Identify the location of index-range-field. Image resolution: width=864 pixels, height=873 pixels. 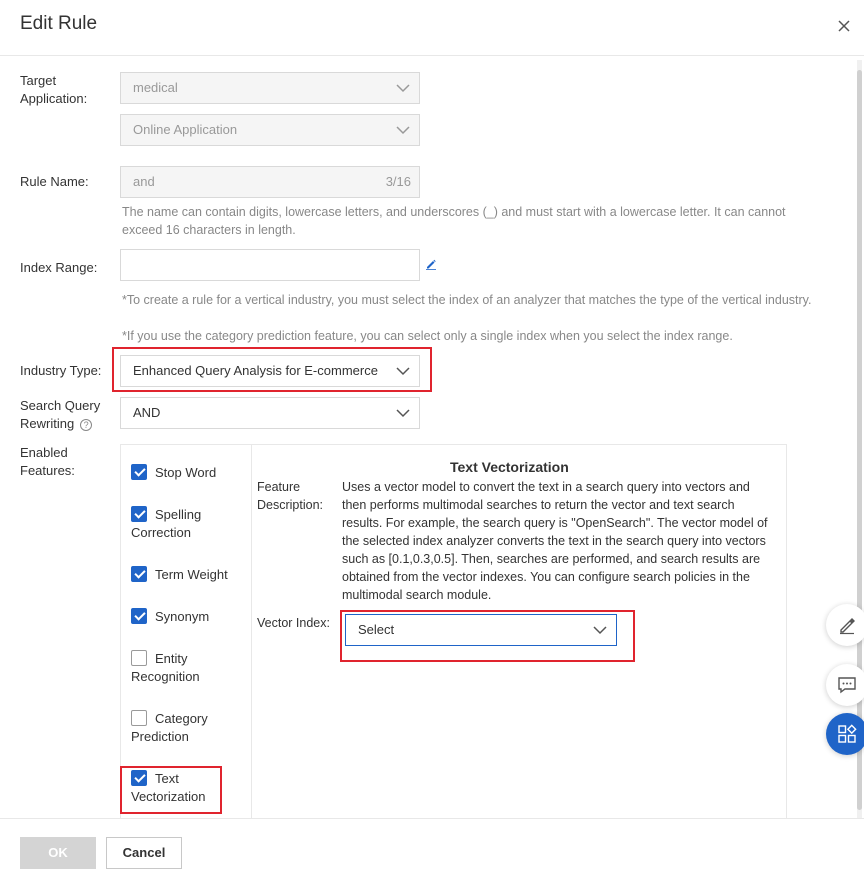
(270, 265).